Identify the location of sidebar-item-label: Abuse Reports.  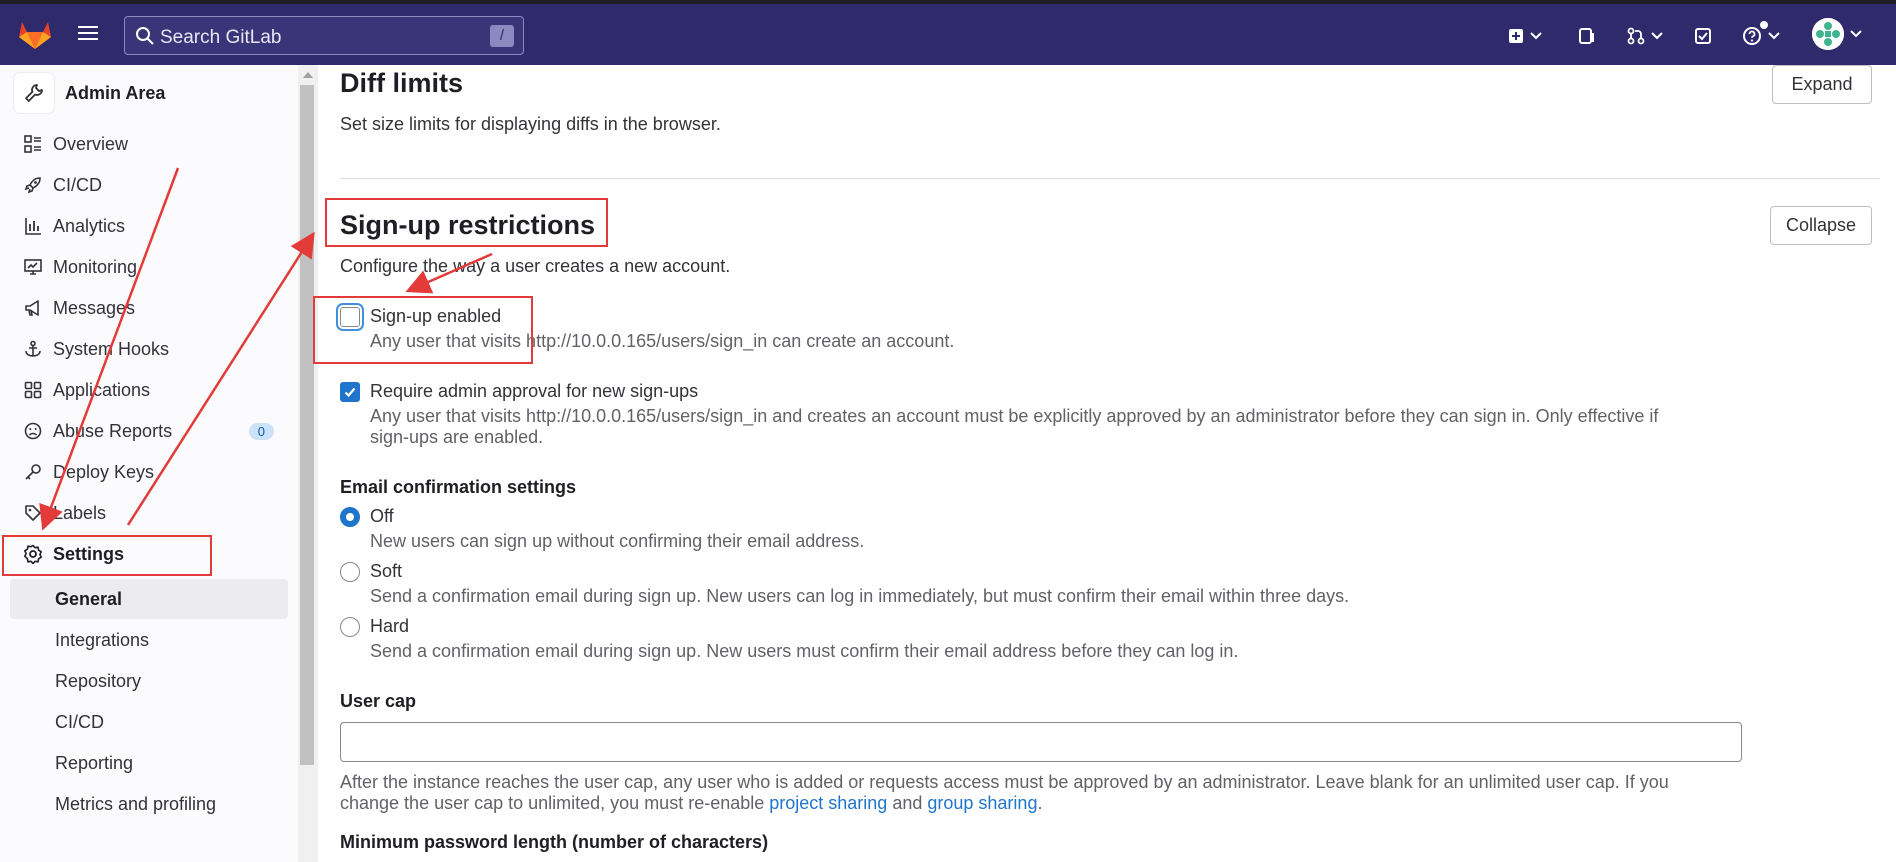
(113, 430).